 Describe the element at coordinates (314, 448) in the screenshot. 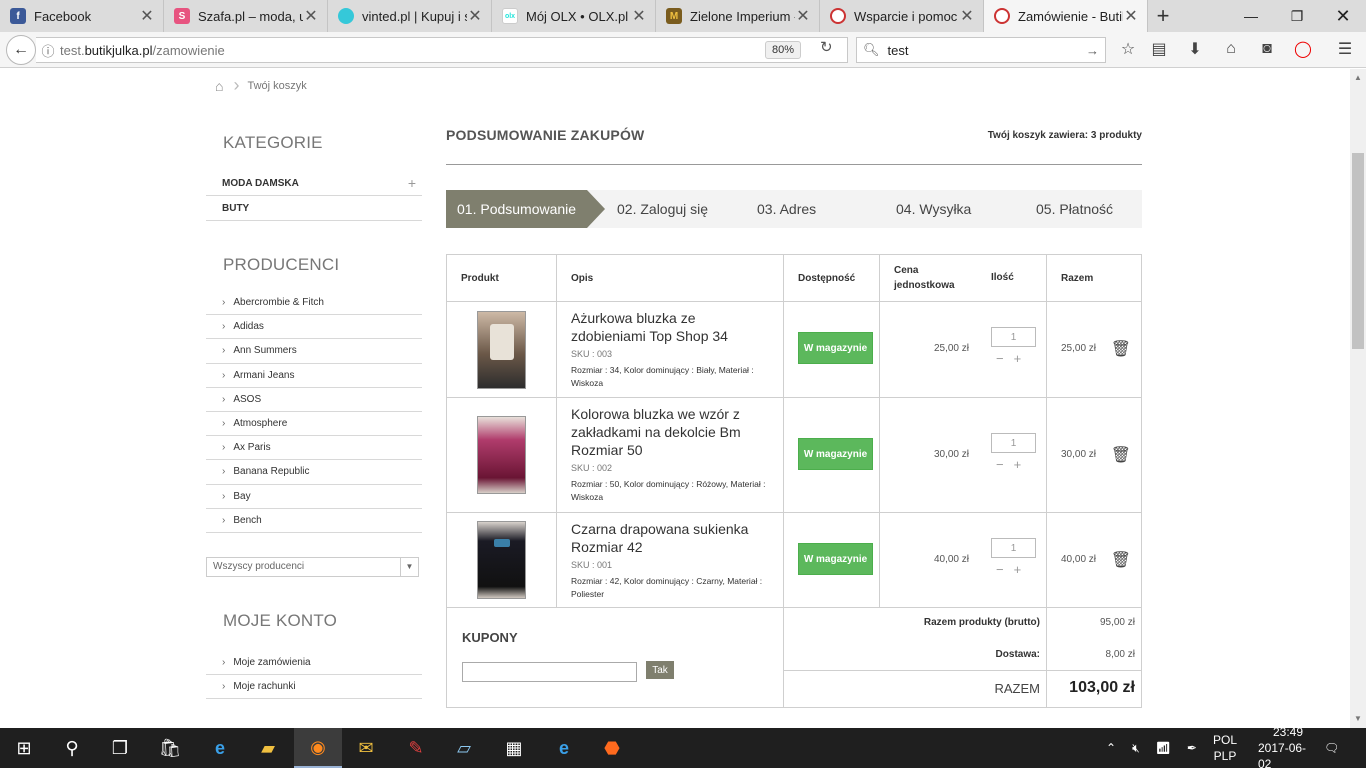

I see `producer-item: › Ax Paris` at that location.